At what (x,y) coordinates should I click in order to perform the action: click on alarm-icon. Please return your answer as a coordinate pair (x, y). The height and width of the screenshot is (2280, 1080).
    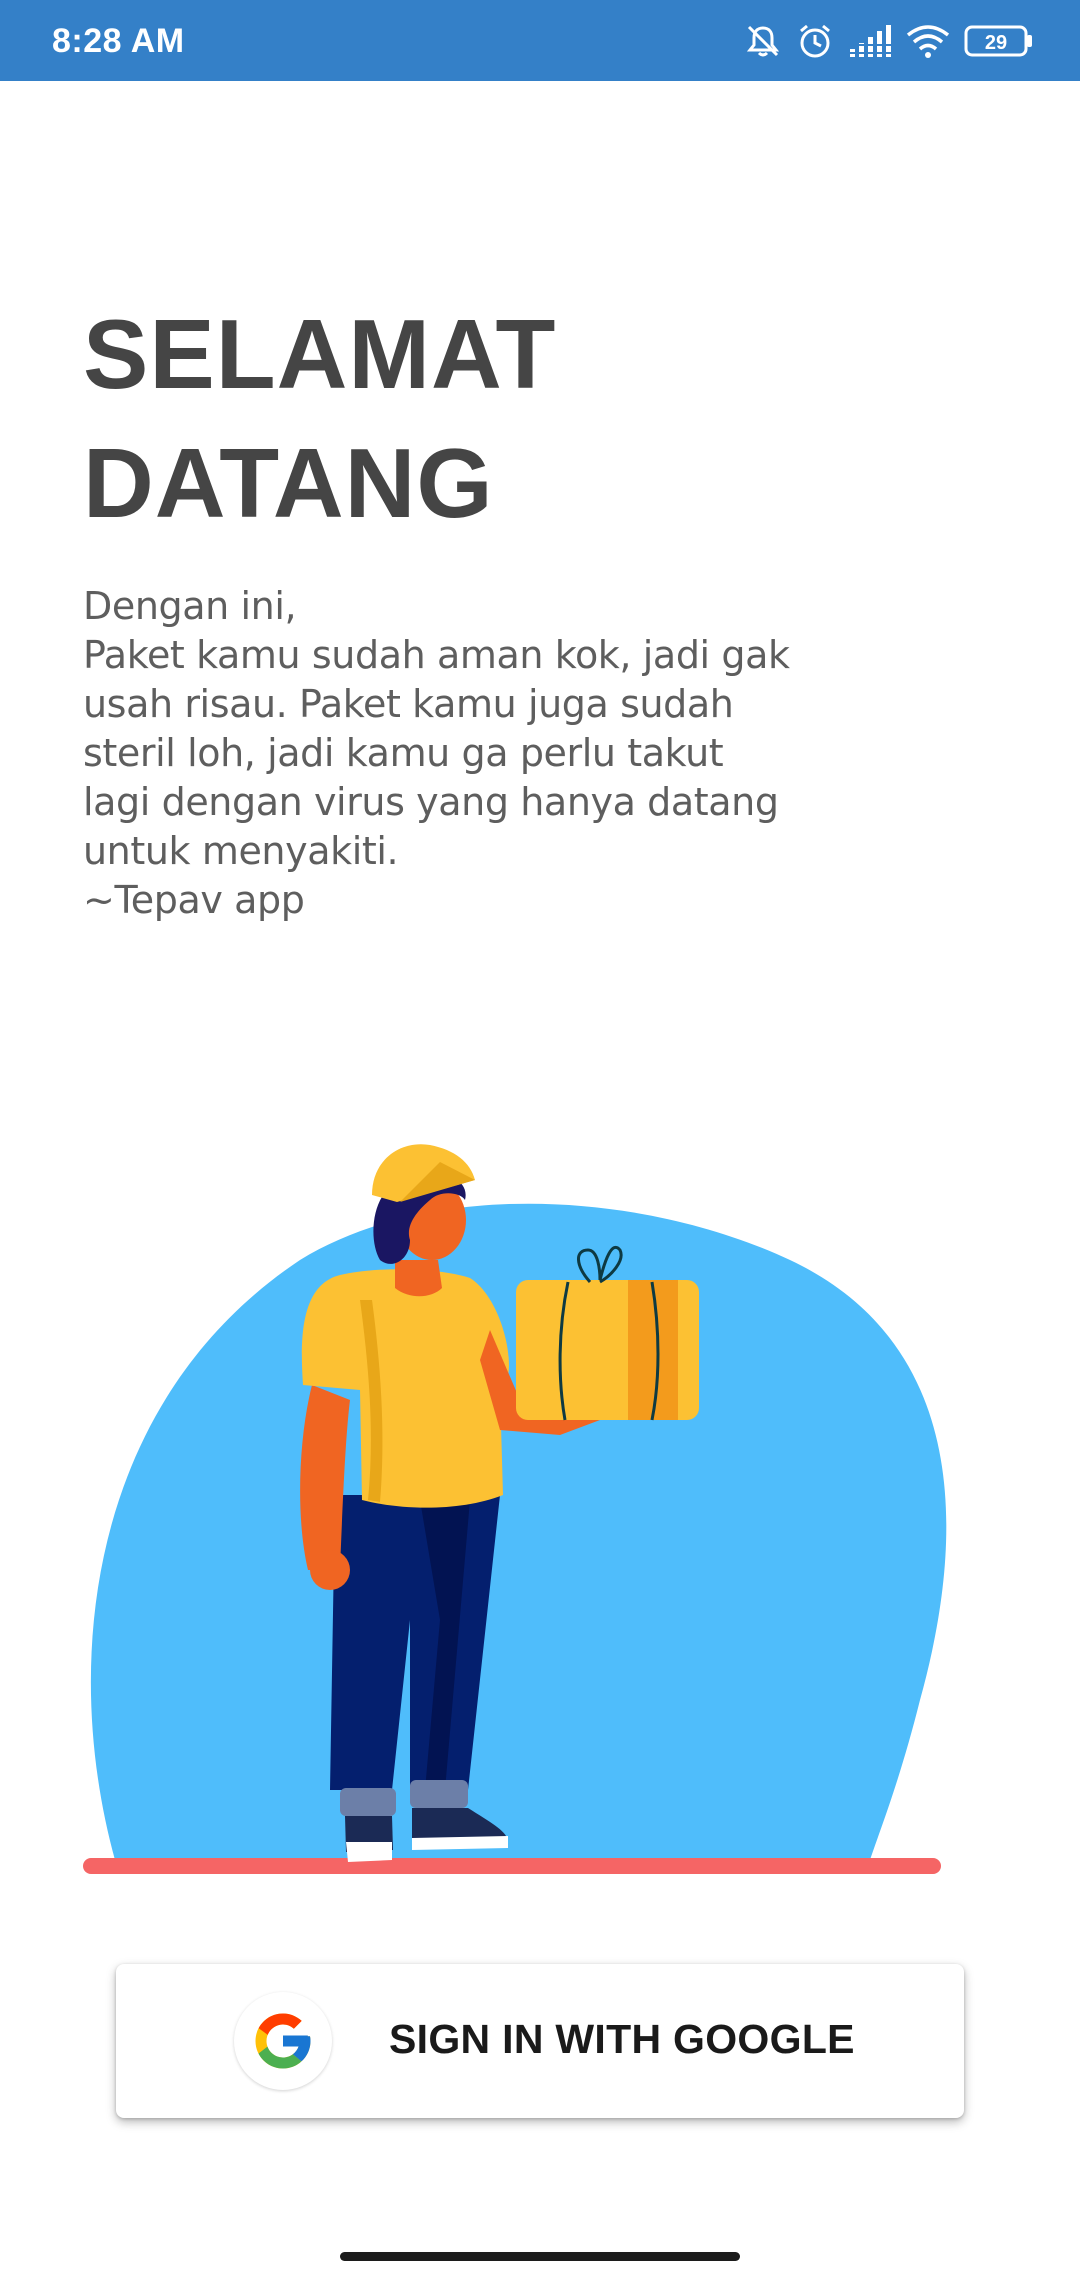
    Looking at the image, I should click on (815, 41).